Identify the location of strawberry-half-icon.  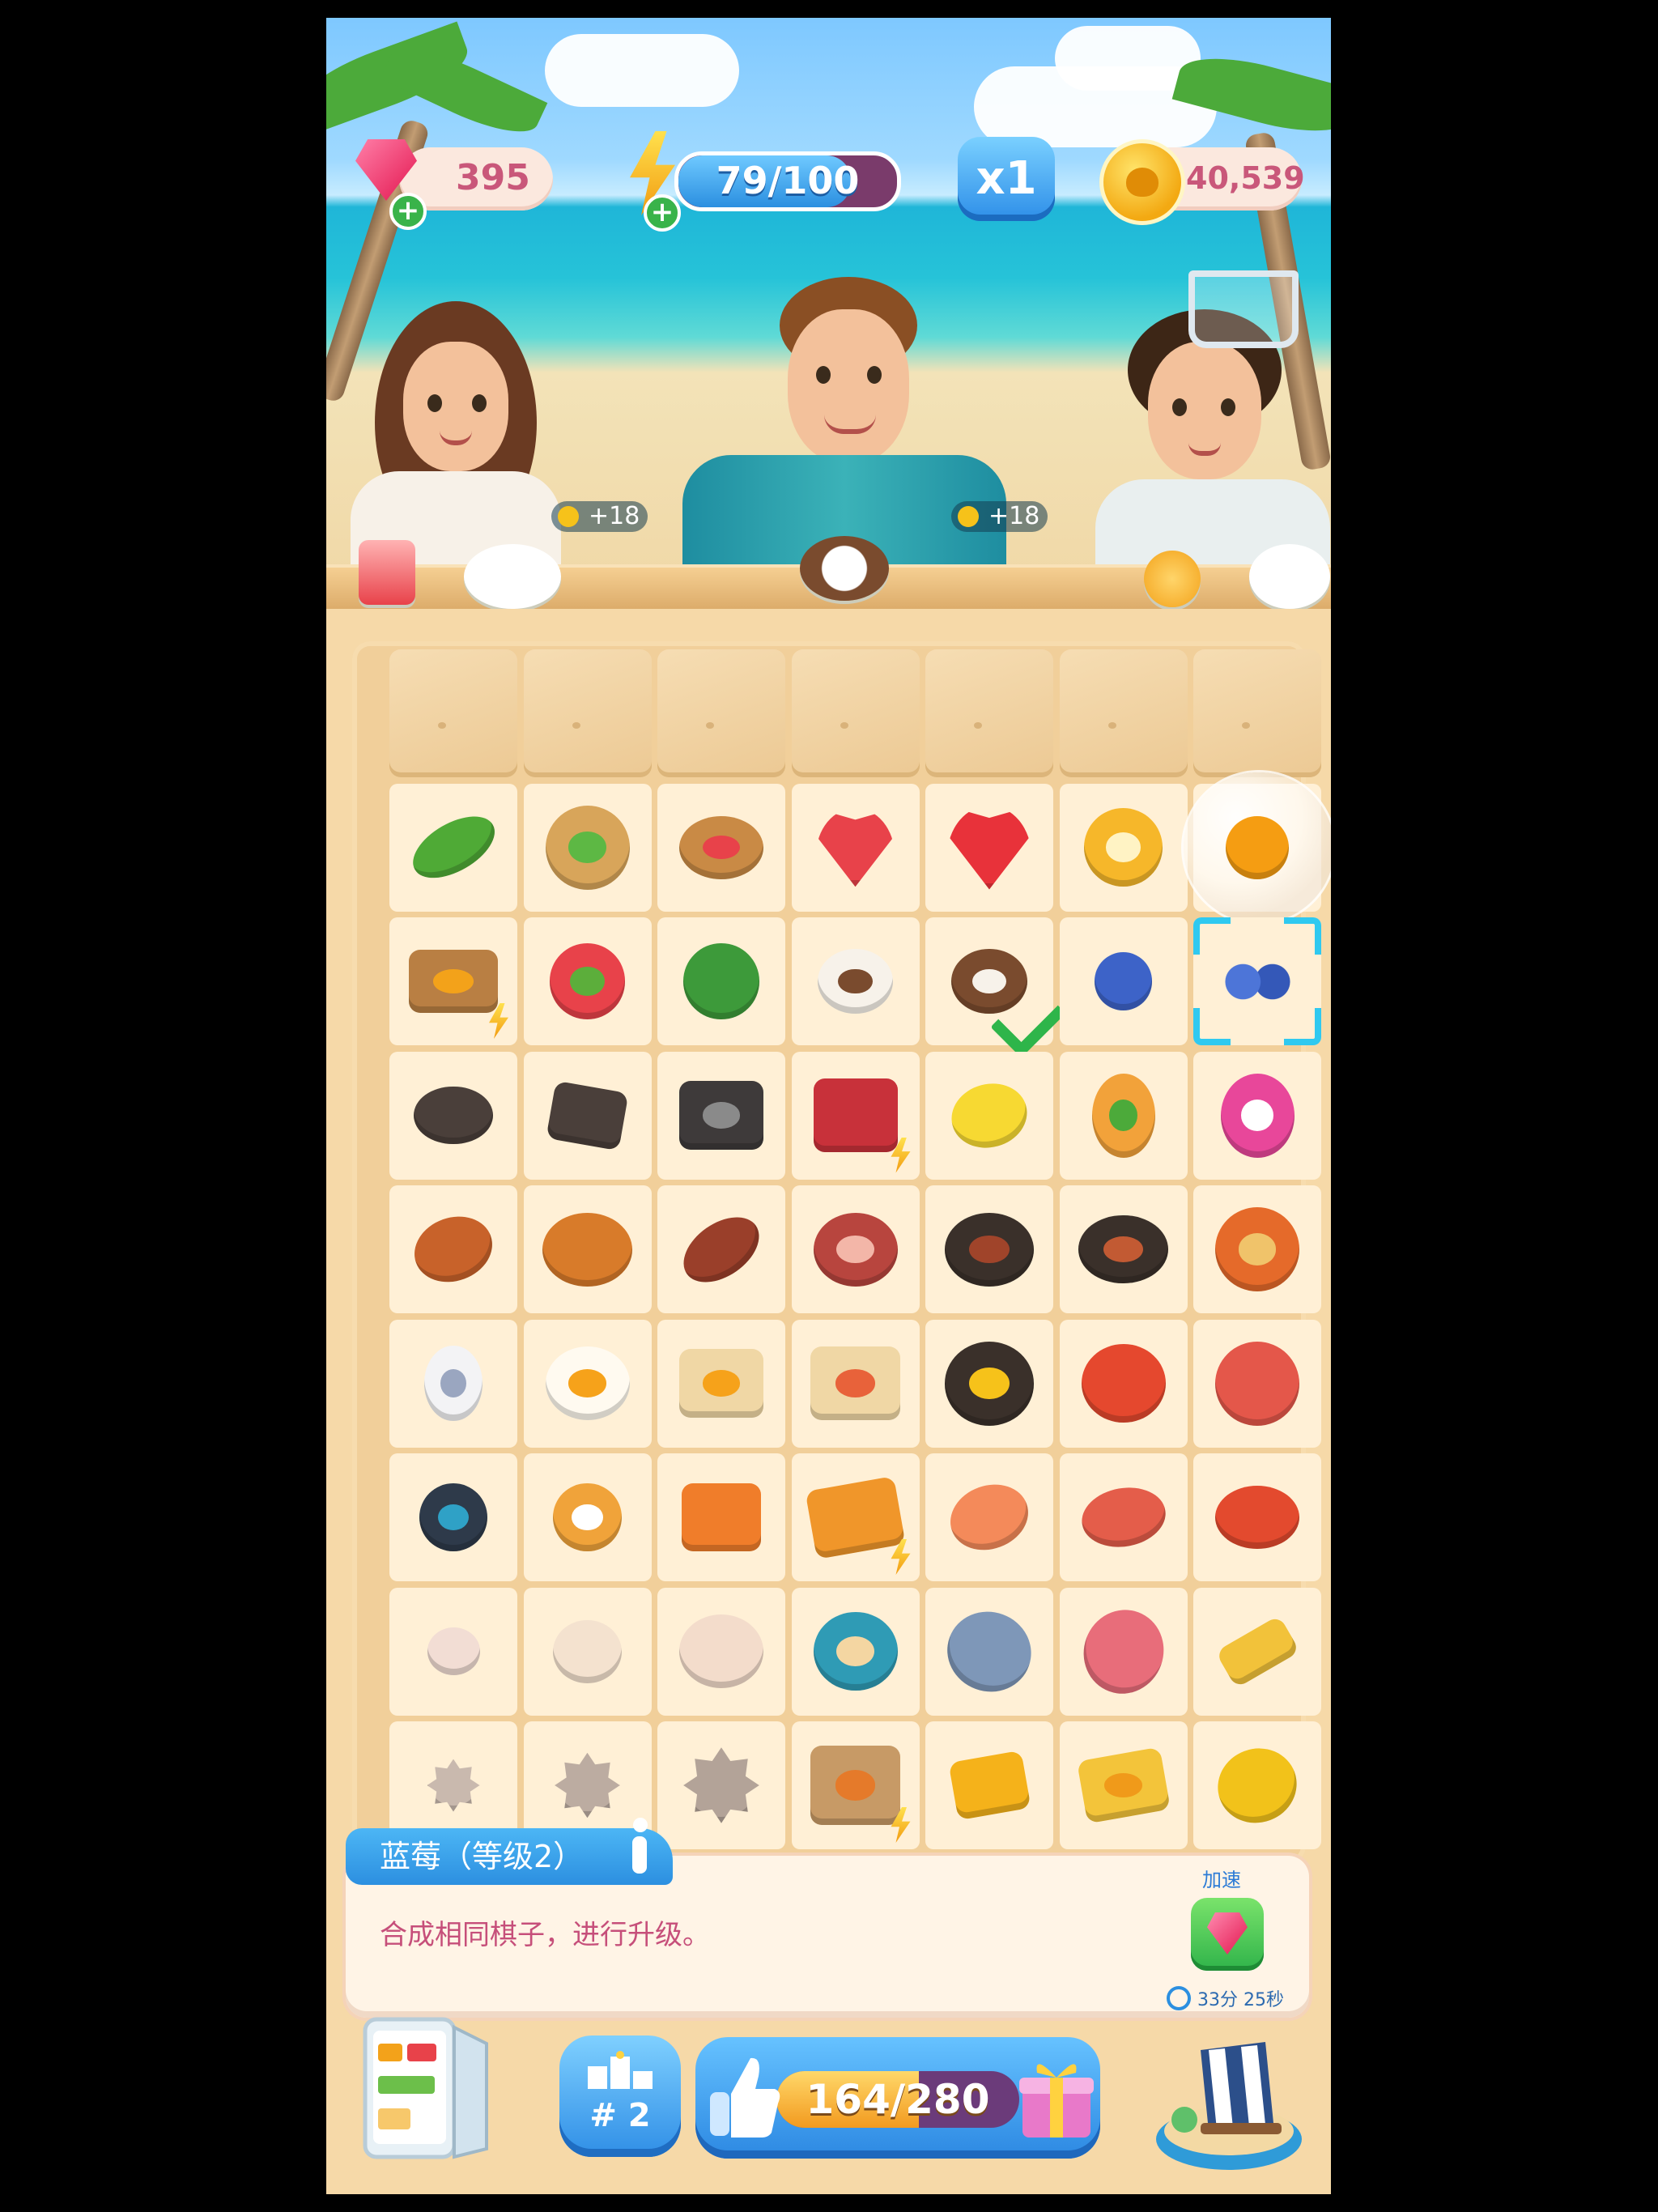
(855, 848).